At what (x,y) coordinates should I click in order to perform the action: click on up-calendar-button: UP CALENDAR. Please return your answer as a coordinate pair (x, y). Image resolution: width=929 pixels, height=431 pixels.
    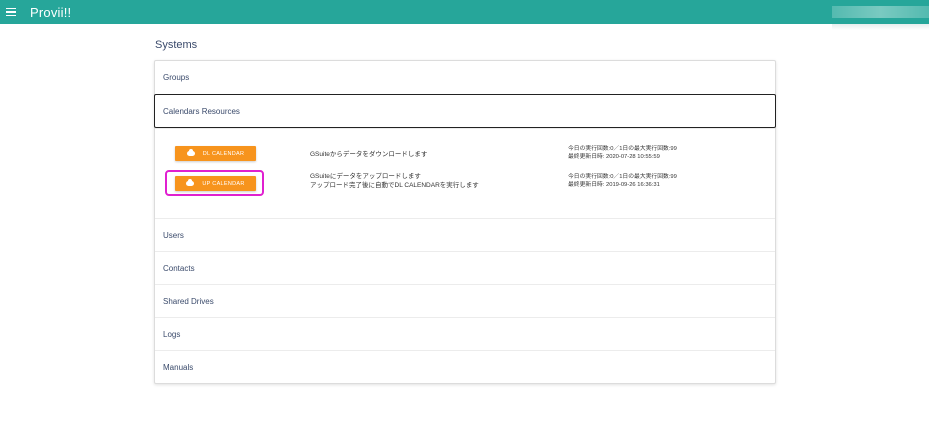
    Looking at the image, I should click on (215, 183).